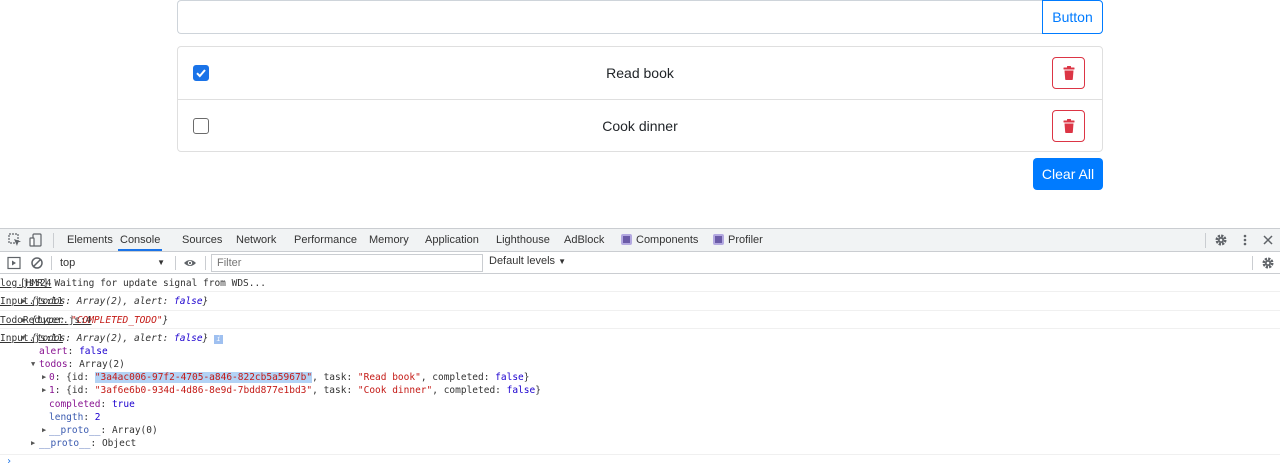 Image resolution: width=1280 pixels, height=463 pixels. What do you see at coordinates (15, 240) in the screenshot?
I see `inspect-element-icon` at bounding box center [15, 240].